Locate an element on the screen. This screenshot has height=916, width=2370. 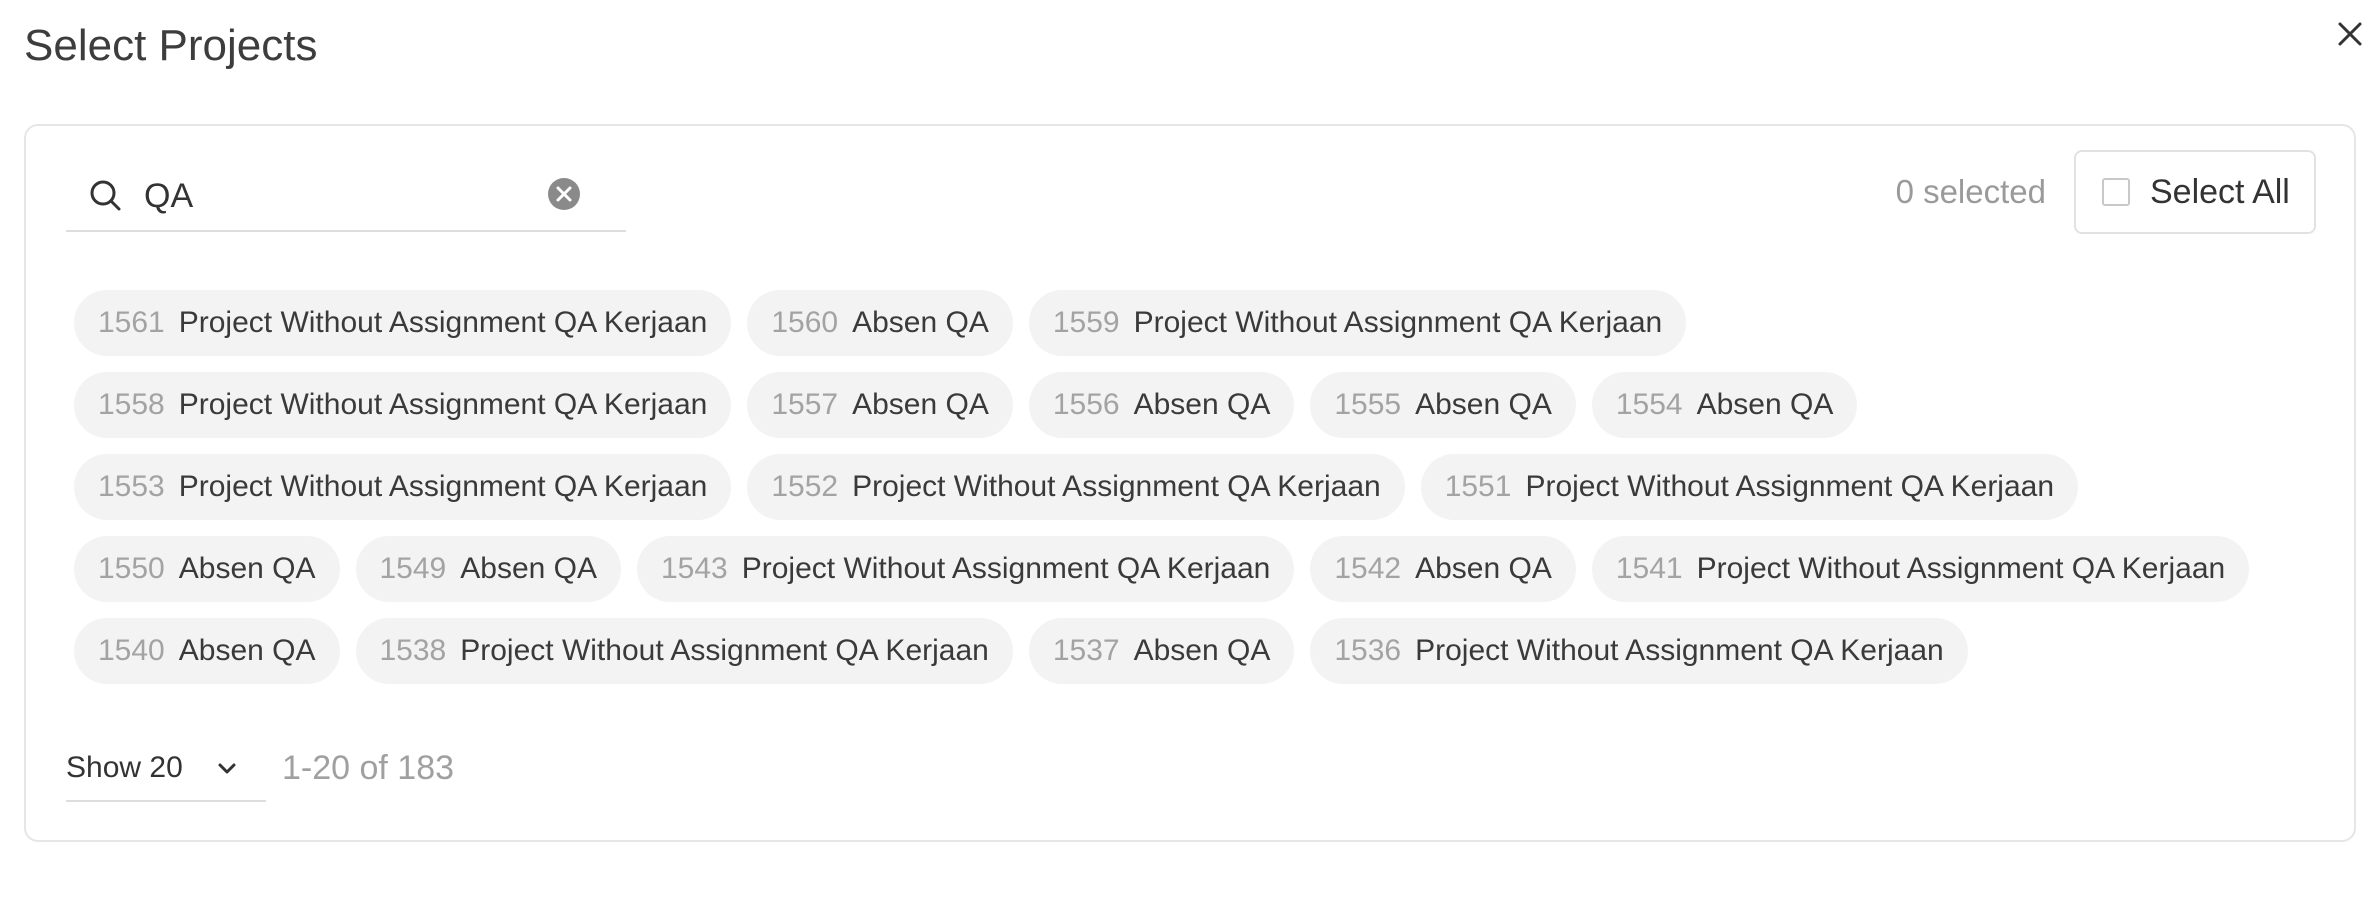
project-chip-id: 1537 is located at coordinates (1086, 650).